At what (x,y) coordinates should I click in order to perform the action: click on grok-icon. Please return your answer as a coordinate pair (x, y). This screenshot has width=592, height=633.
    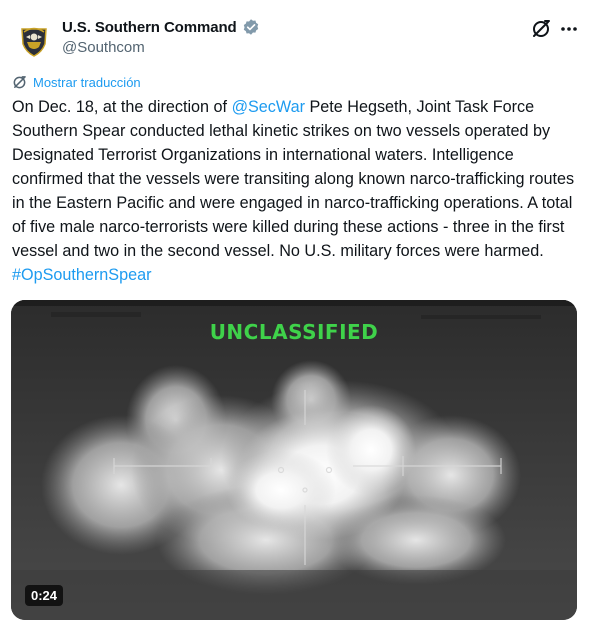
    Looking at the image, I should click on (541, 28).